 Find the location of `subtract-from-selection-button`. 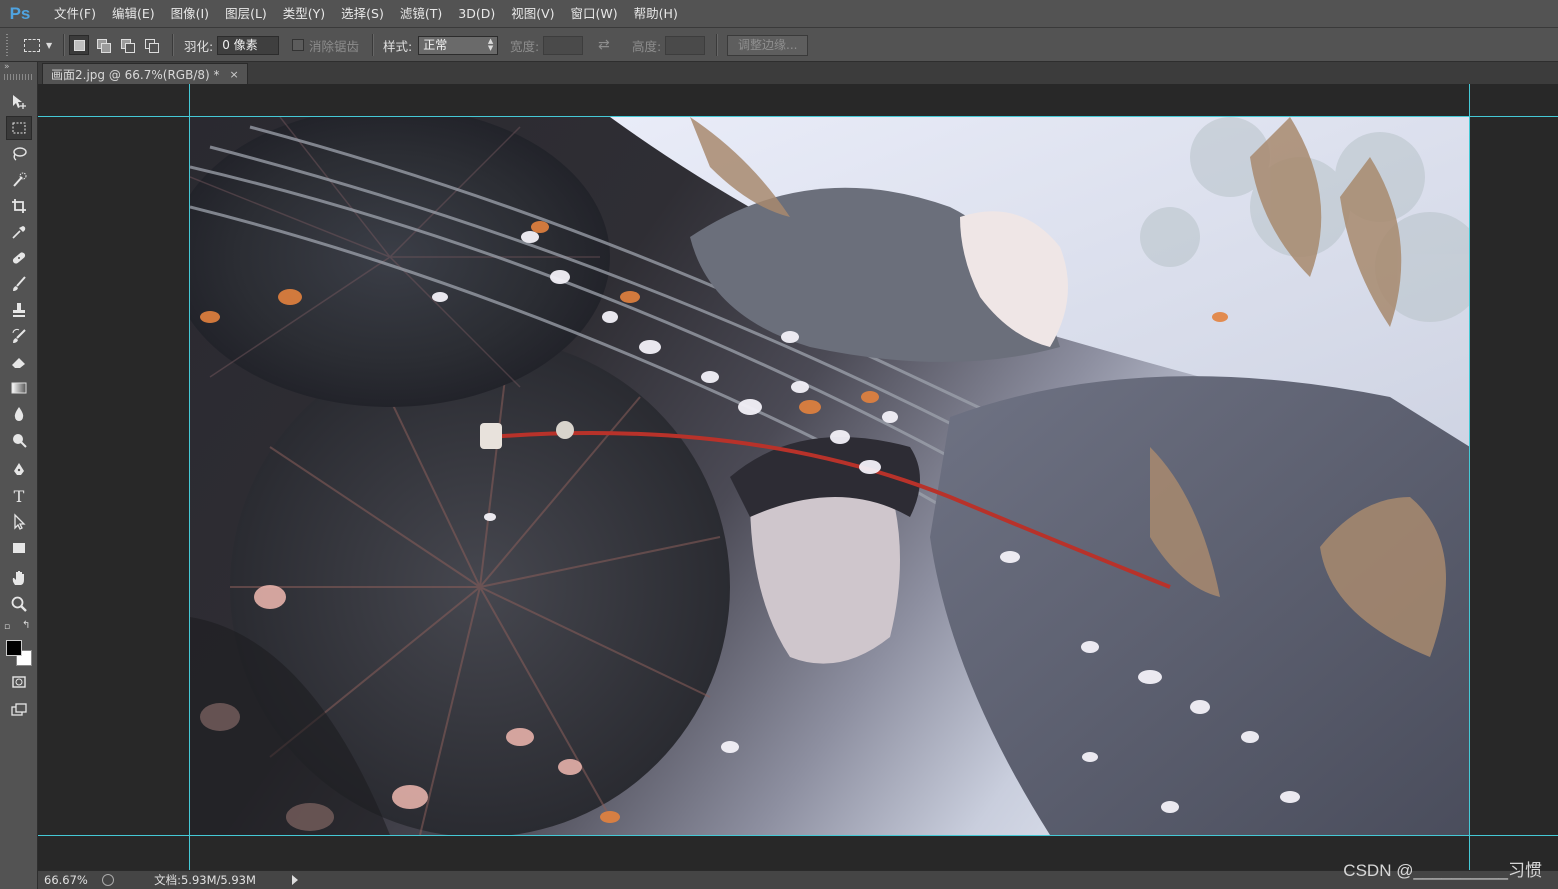

subtract-from-selection-button is located at coordinates (127, 45).